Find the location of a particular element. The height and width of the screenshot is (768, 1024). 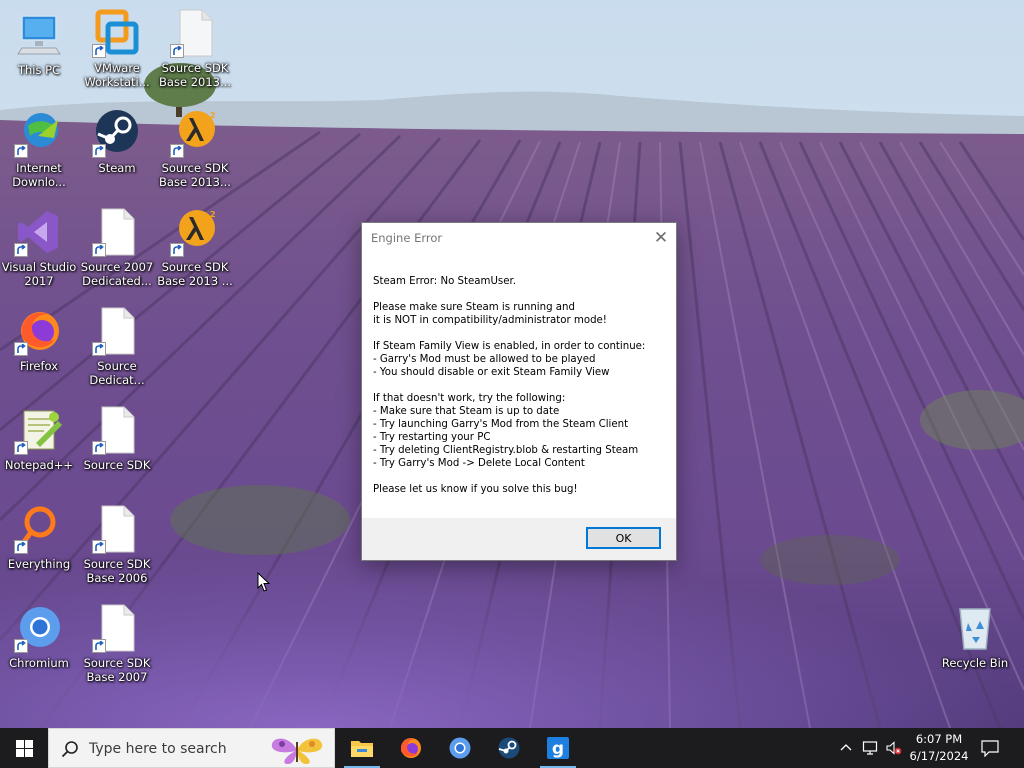

globe-icon is located at coordinates (39, 133).